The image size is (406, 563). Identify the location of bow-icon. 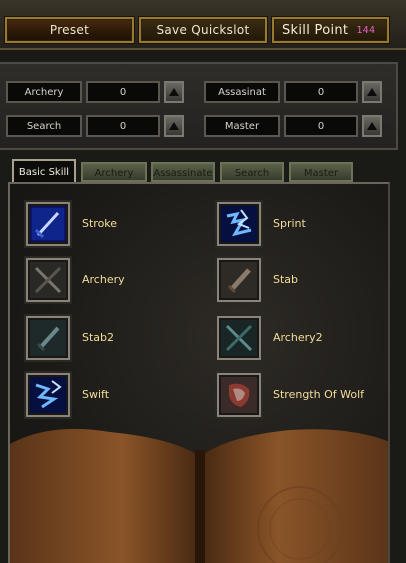
(48, 280).